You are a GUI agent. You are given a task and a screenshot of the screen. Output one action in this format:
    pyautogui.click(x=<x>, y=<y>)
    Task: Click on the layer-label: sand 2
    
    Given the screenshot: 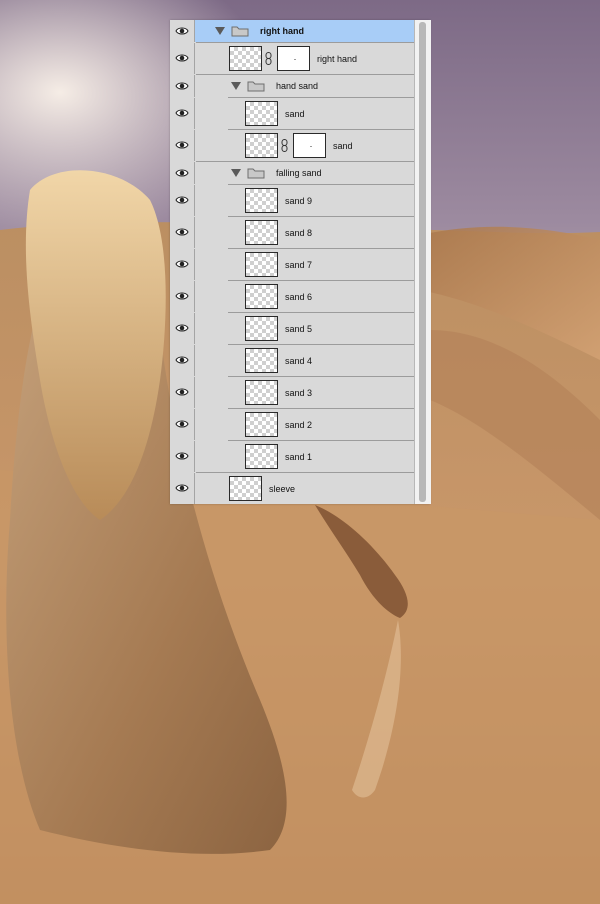 What is the action you would take?
    pyautogui.click(x=299, y=425)
    